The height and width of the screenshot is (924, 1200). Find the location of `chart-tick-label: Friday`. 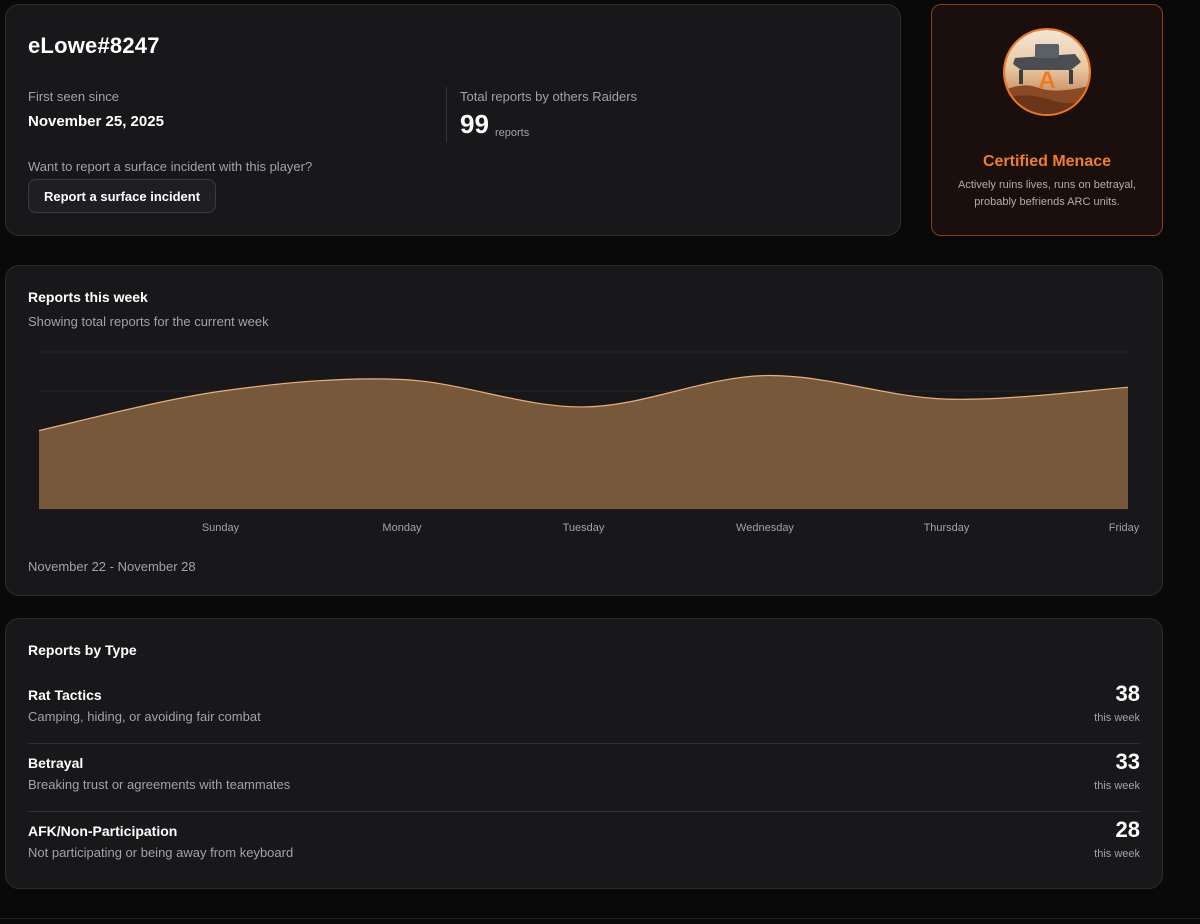

chart-tick-label: Friday is located at coordinates (1124, 528).